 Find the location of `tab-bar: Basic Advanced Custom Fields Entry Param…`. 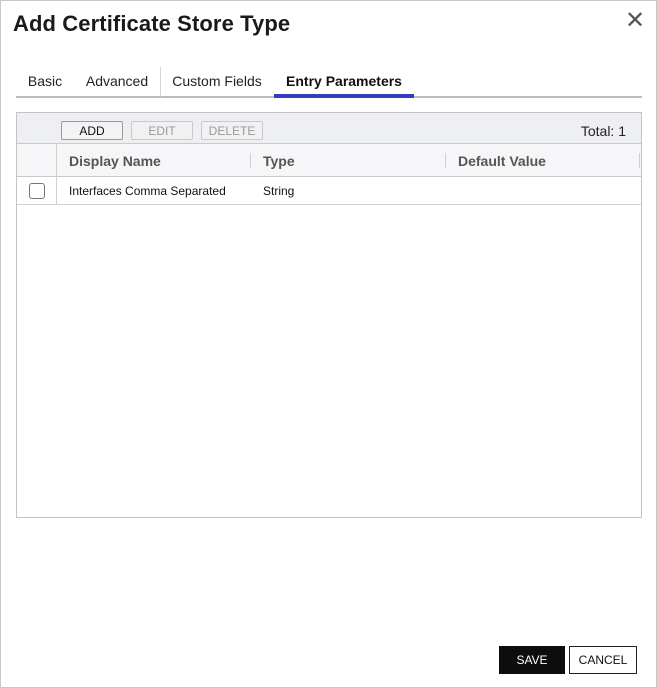

tab-bar: Basic Advanced Custom Fields Entry Param… is located at coordinates (329, 81).